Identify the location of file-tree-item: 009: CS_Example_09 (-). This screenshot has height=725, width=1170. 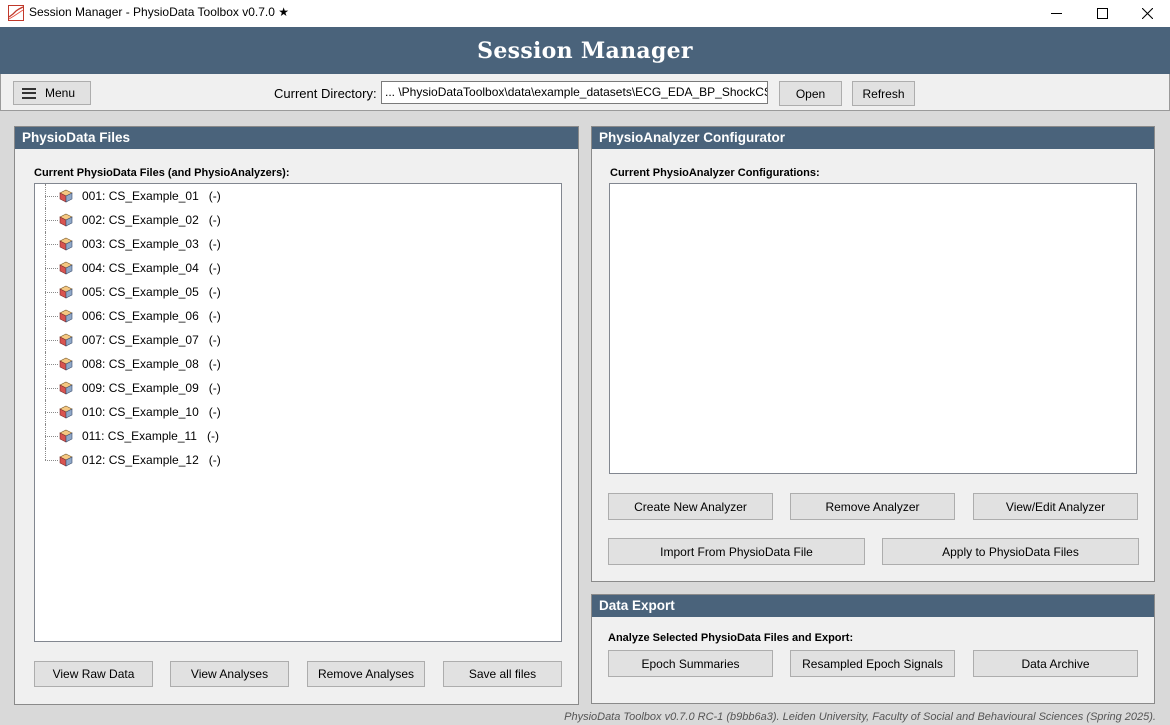
(185, 388).